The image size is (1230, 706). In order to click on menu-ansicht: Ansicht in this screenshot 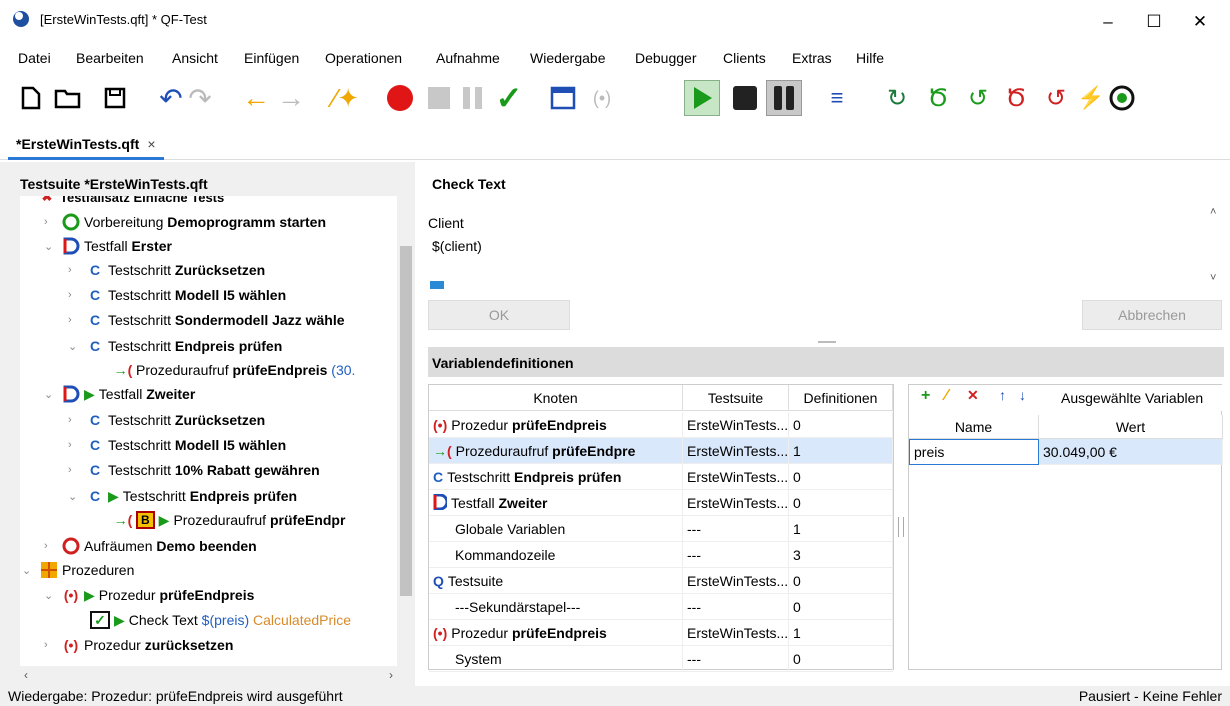, I will do `click(195, 58)`.